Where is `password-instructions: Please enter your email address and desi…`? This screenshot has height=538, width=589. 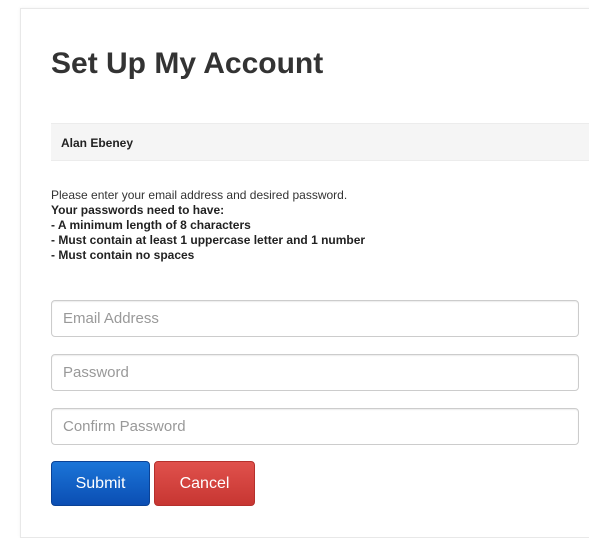
password-instructions: Please enter your email address and desi… is located at coordinates (208, 225).